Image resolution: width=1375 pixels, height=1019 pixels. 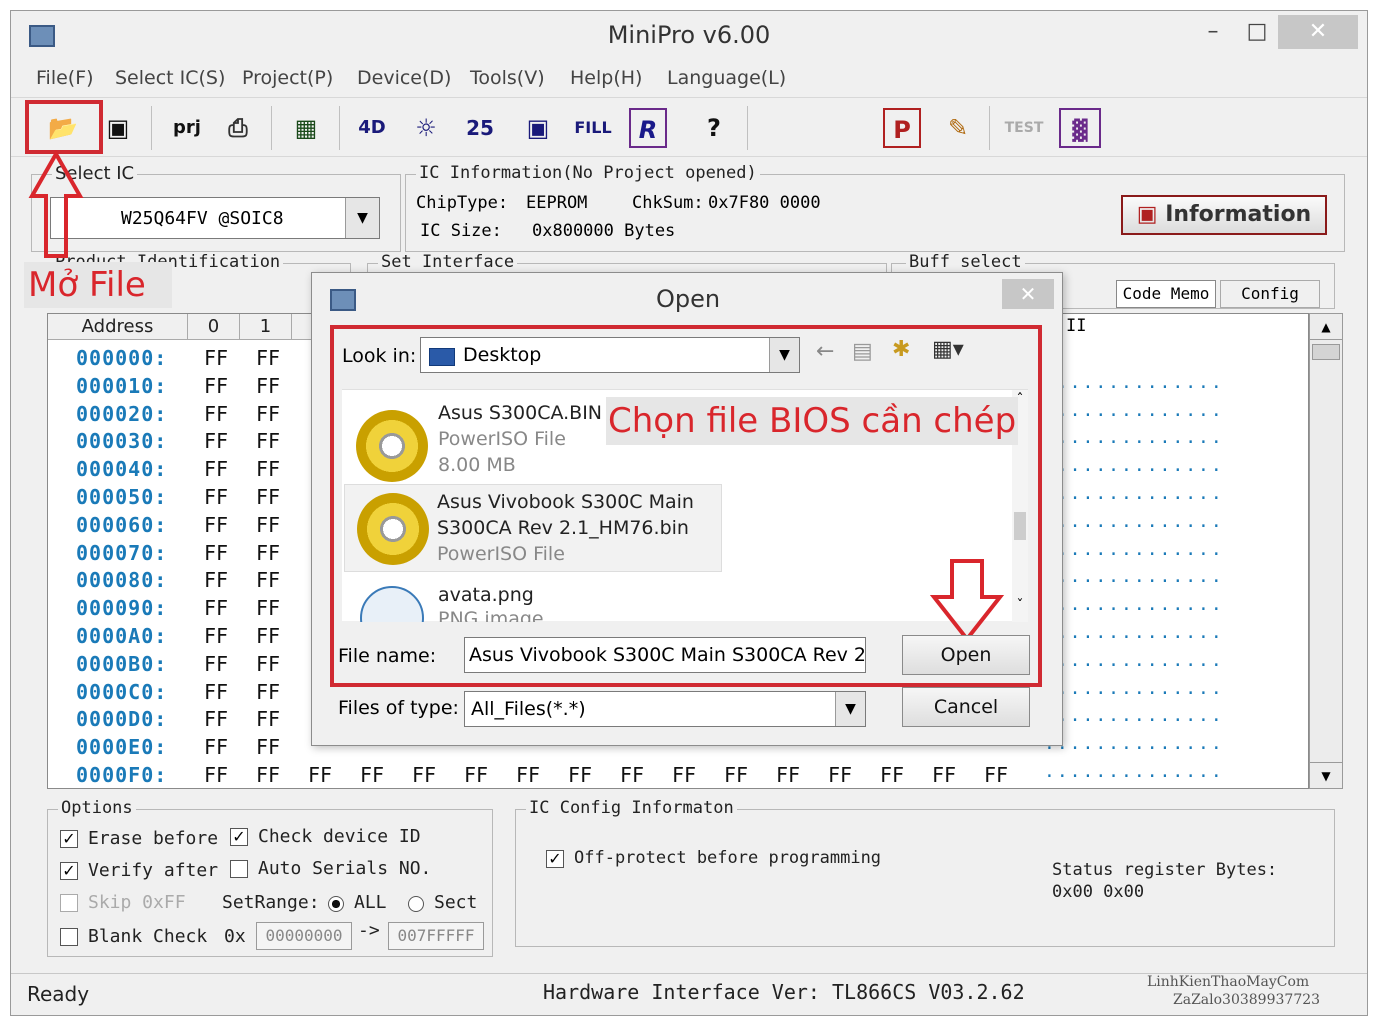 I want to click on off-protect-checkbox: ✓, so click(x=555, y=859).